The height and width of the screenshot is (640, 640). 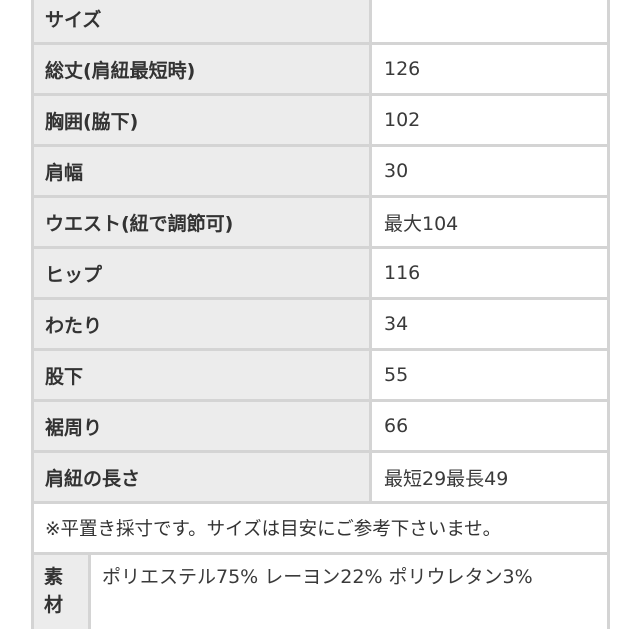 What do you see at coordinates (349, 592) in the screenshot?
I see `material-value: ポリエステル75% レーヨン22% ポリウレタン3%` at bounding box center [349, 592].